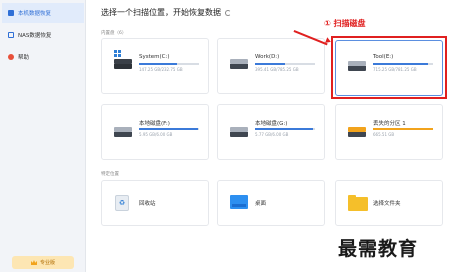 The height and width of the screenshot is (272, 454). What do you see at coordinates (357, 132) in the screenshot?
I see `lost-drive-icon` at bounding box center [357, 132].